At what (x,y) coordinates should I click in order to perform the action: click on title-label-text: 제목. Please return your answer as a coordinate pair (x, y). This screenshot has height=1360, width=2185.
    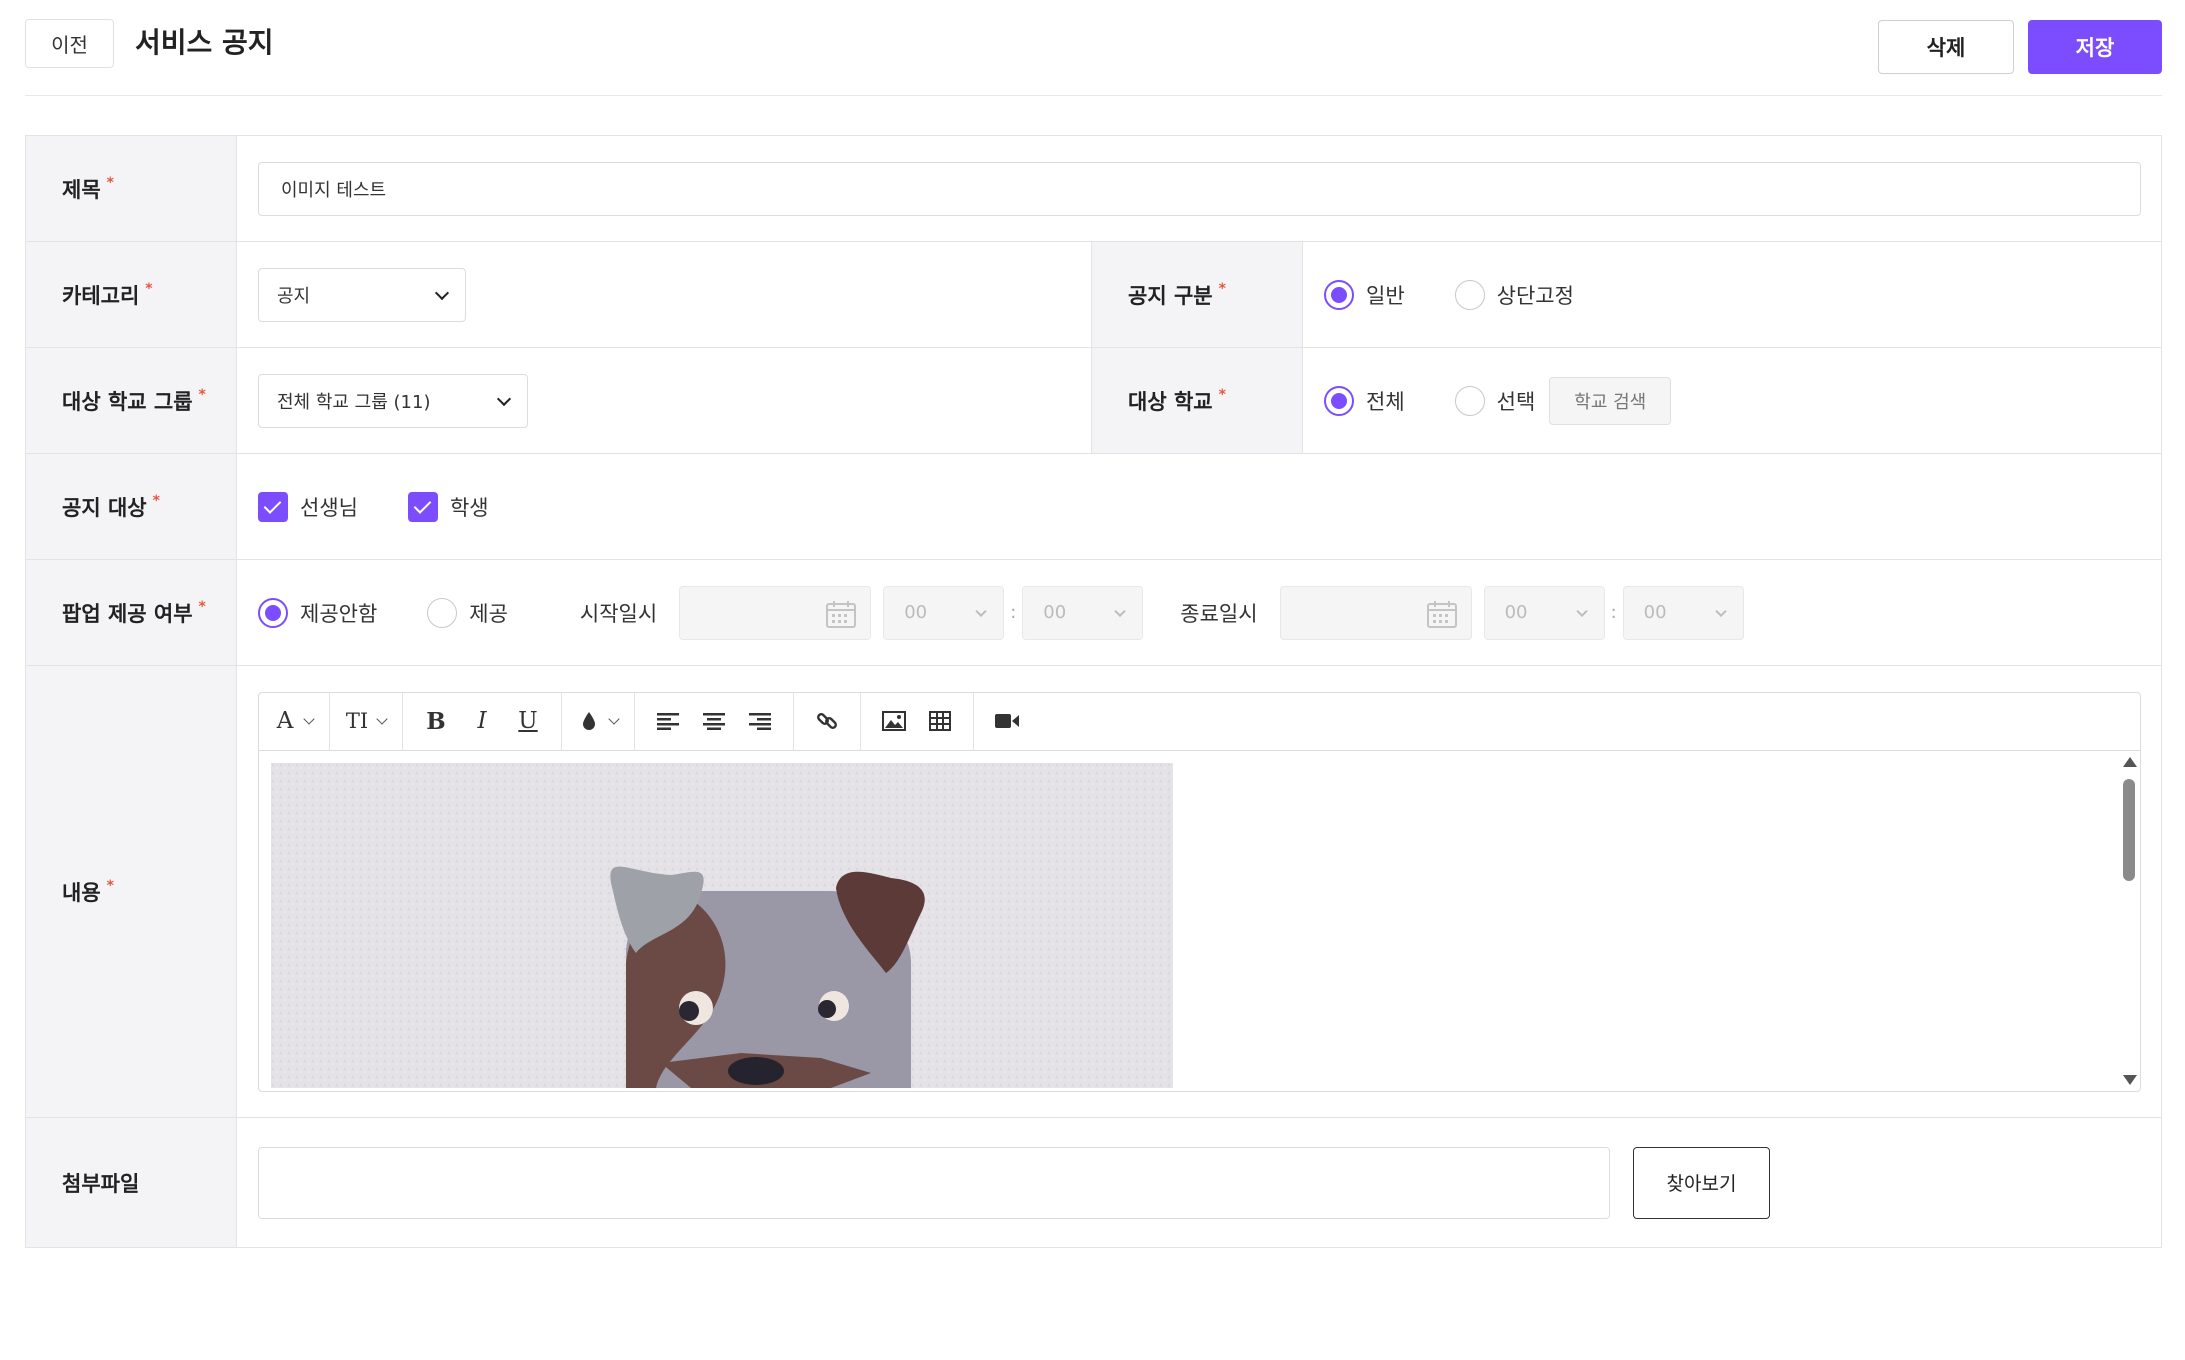
    Looking at the image, I should click on (81, 189).